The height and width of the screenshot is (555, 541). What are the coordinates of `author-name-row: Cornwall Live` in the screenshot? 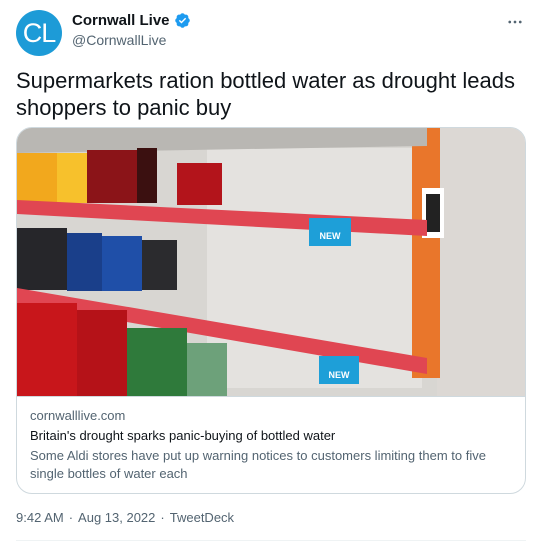 It's located at (131, 20).